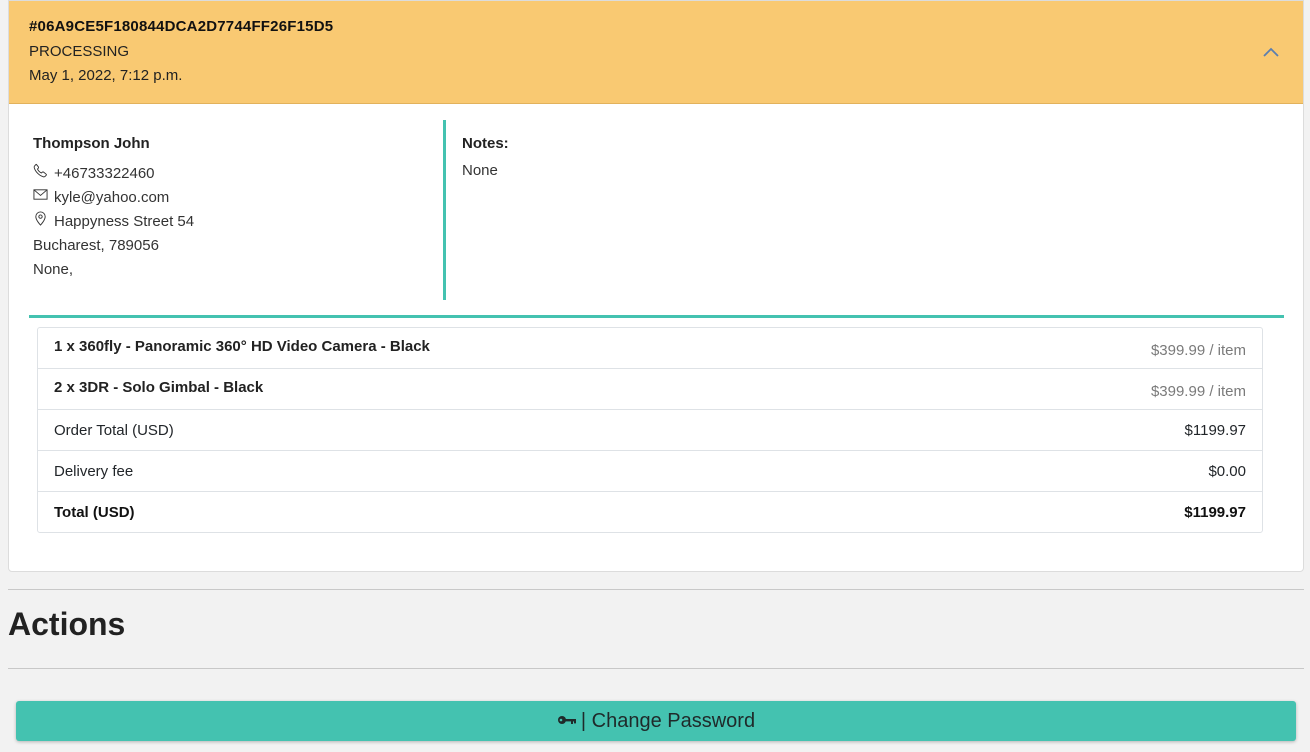  Describe the element at coordinates (67, 624) in the screenshot. I see `actions-heading: Actions` at that location.